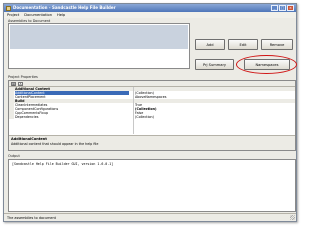 The width and height of the screenshot is (320, 240). I want to click on close-icon: ×, so click(290, 8).